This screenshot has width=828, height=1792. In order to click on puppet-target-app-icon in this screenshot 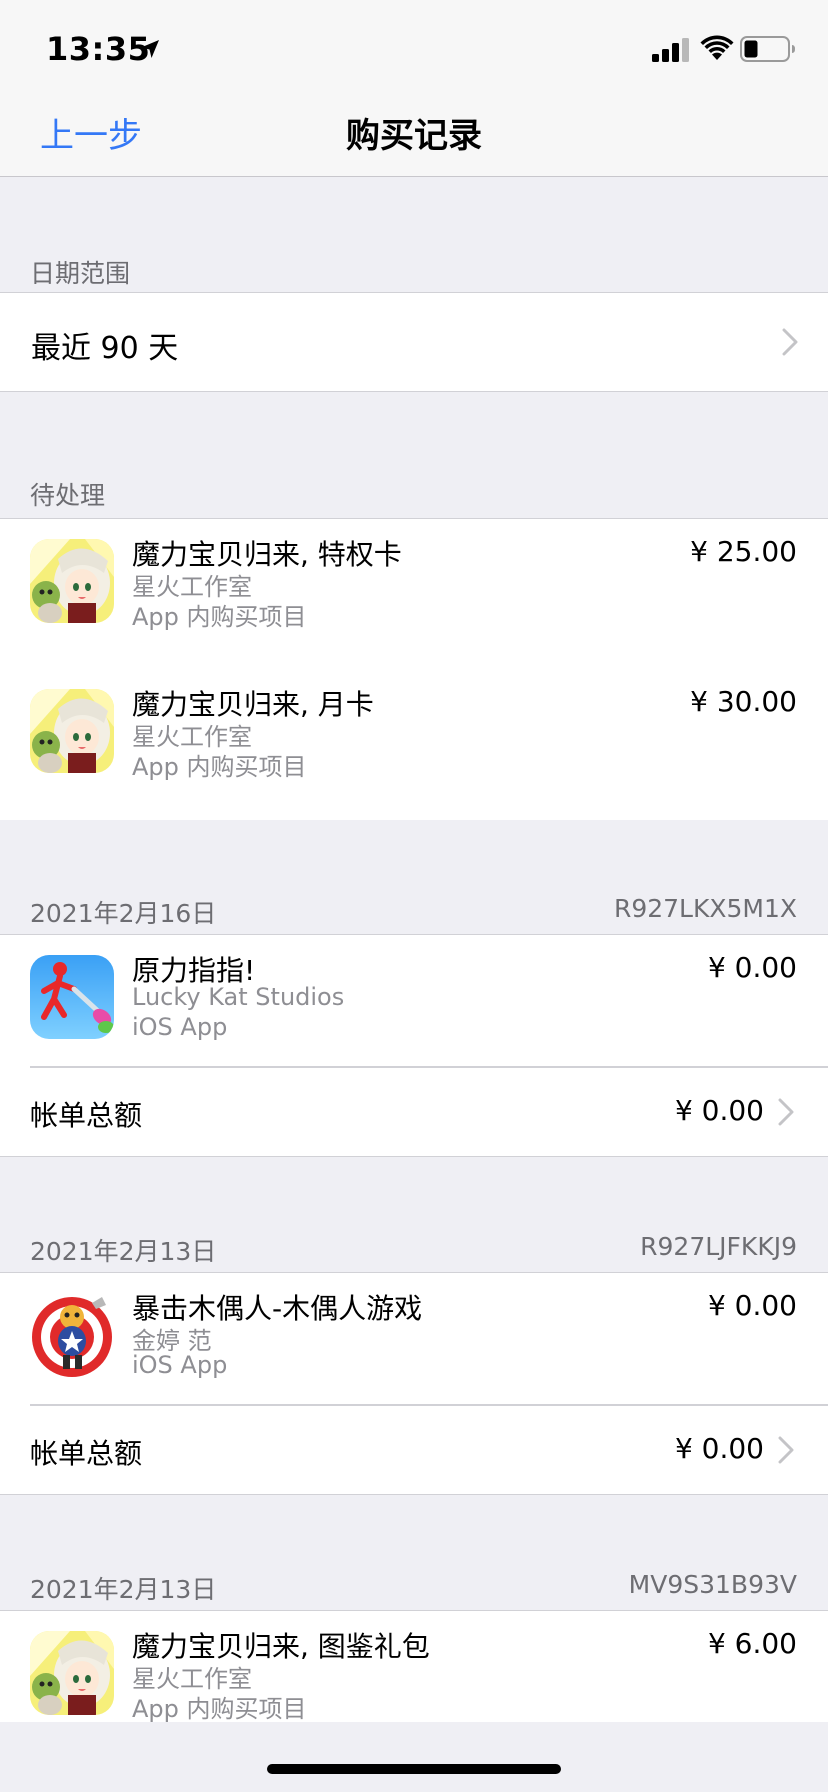, I will do `click(72, 1335)`.